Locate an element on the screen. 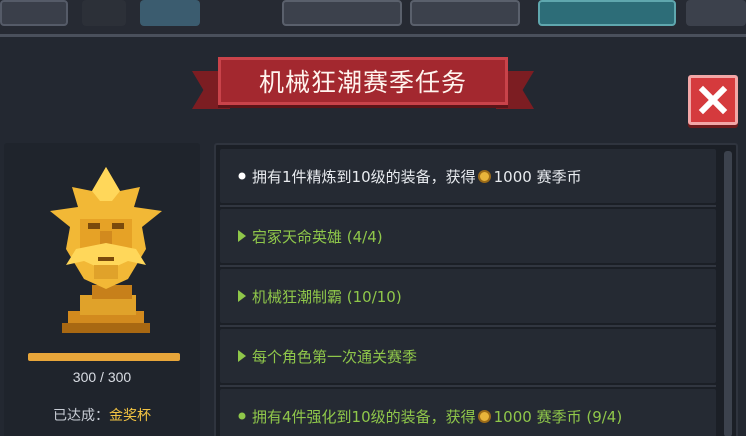 Image resolution: width=746 pixels, height=436 pixels. quest-item: 拥有4件强化到10级的装备，获得 1000 赛季币 (9/4) is located at coordinates (468, 412).